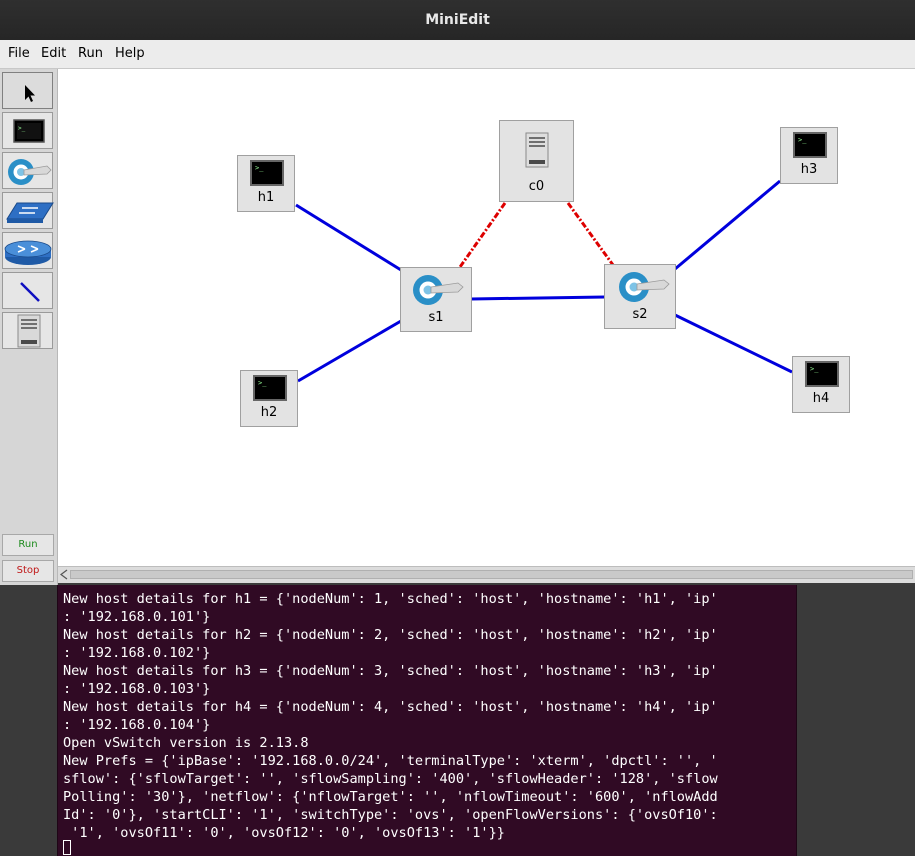  I want to click on controller-tool-button, so click(27, 330).